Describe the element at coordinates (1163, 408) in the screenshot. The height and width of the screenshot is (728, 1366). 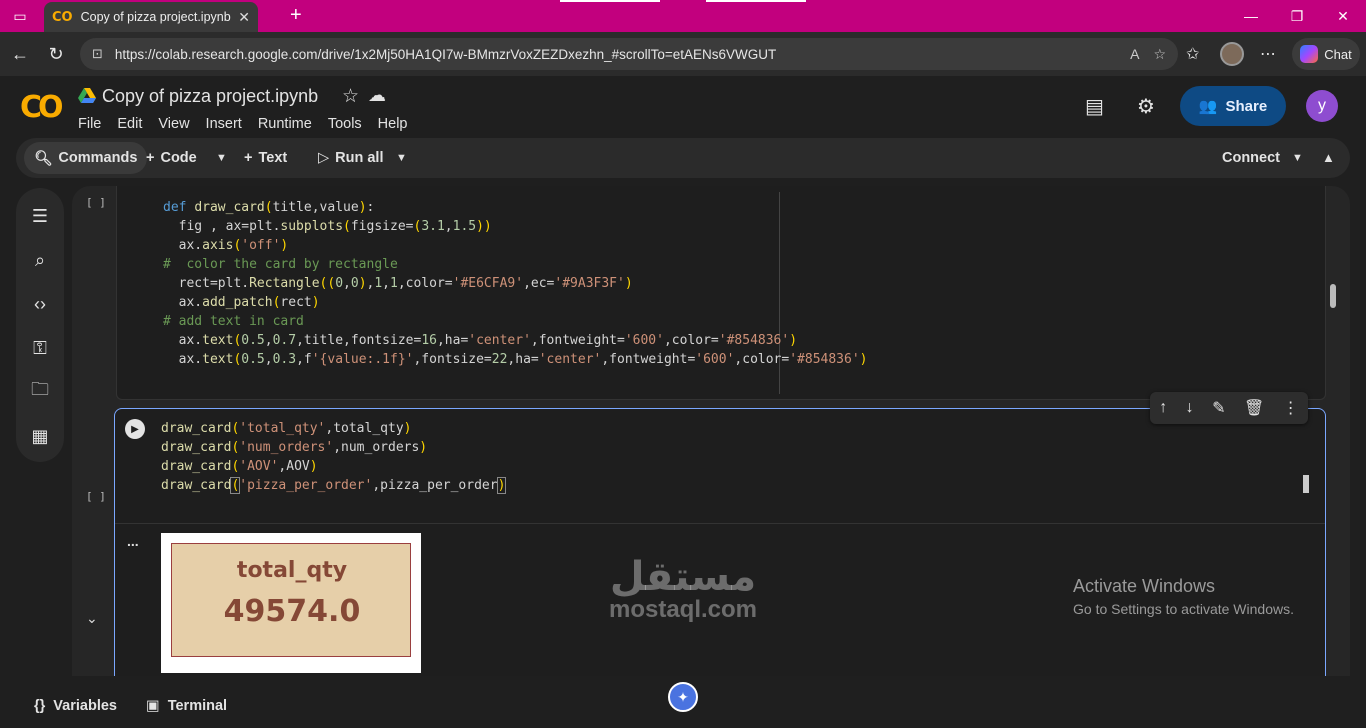
I see `move-up-icon: ↑` at that location.